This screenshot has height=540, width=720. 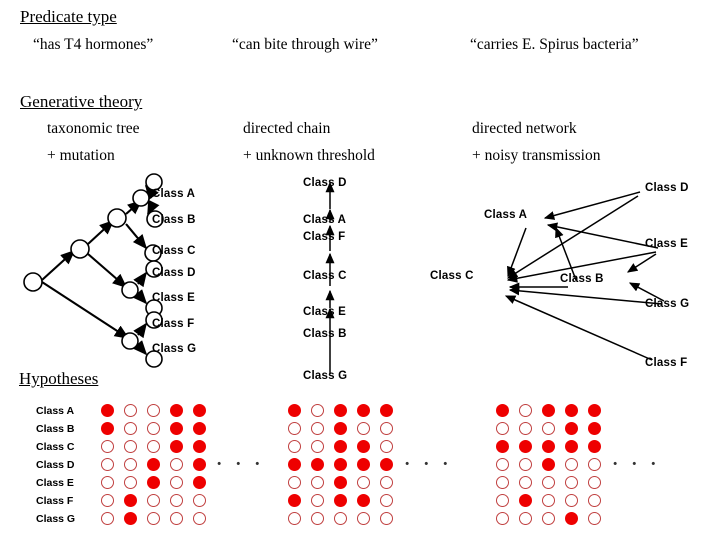 What do you see at coordinates (173, 298) in the screenshot?
I see `tree-leaf-label-4: Class E` at bounding box center [173, 298].